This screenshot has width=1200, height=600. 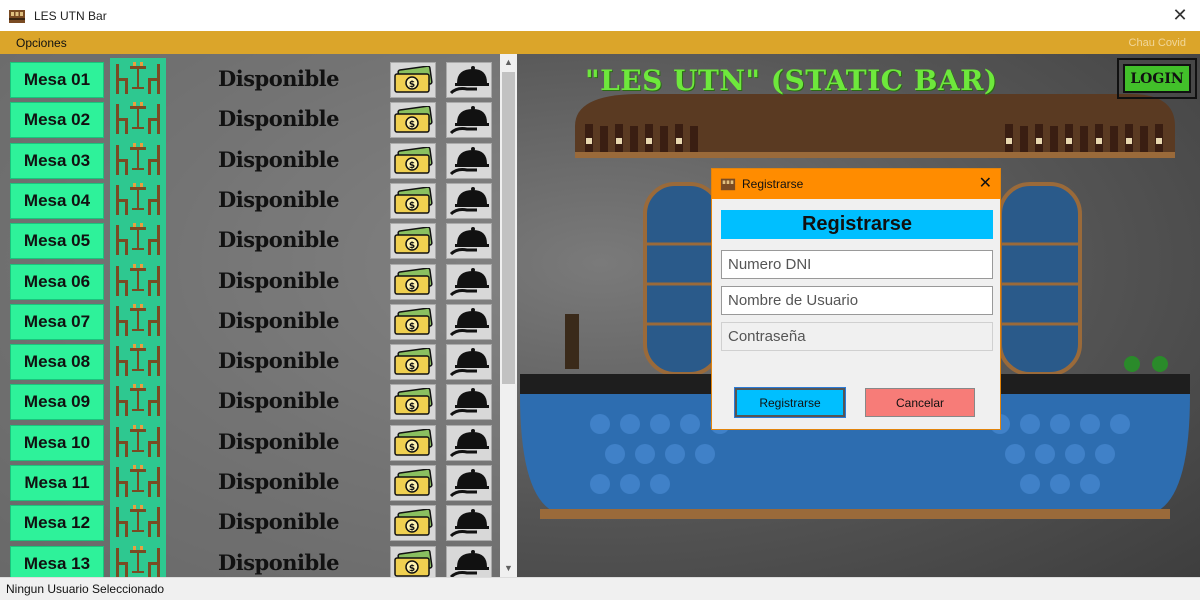 I want to click on menu-bar: Opciones Chau Covid, so click(x=600, y=42).